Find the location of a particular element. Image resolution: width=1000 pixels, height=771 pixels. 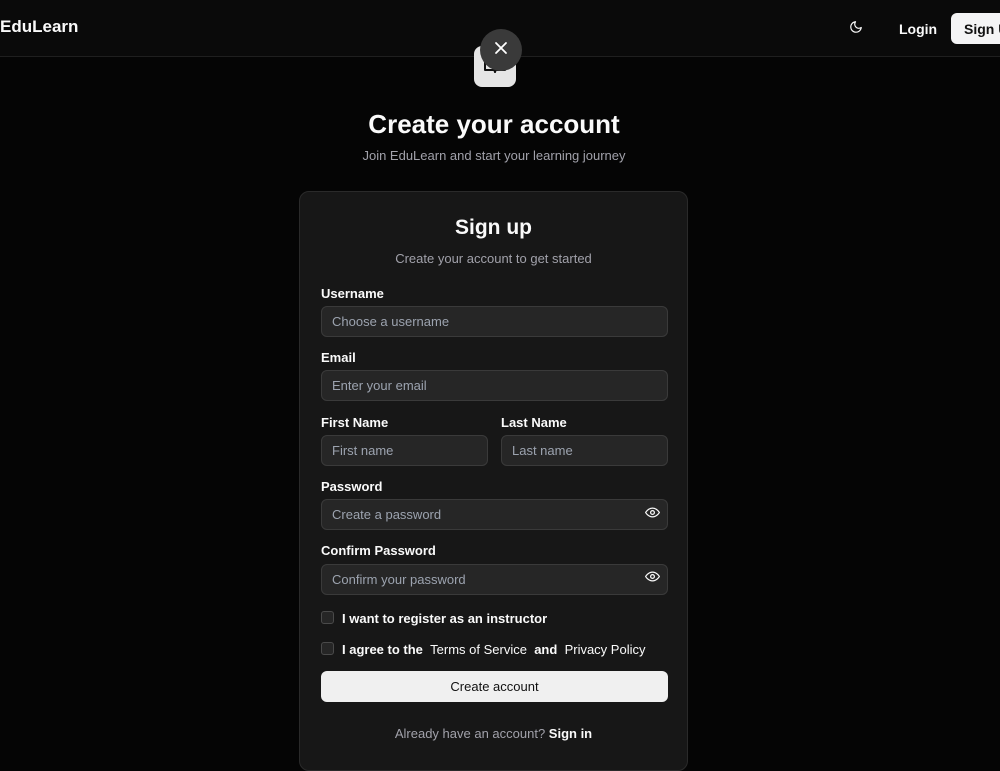

brand-logo-text: EduLearn is located at coordinates (39, 27).